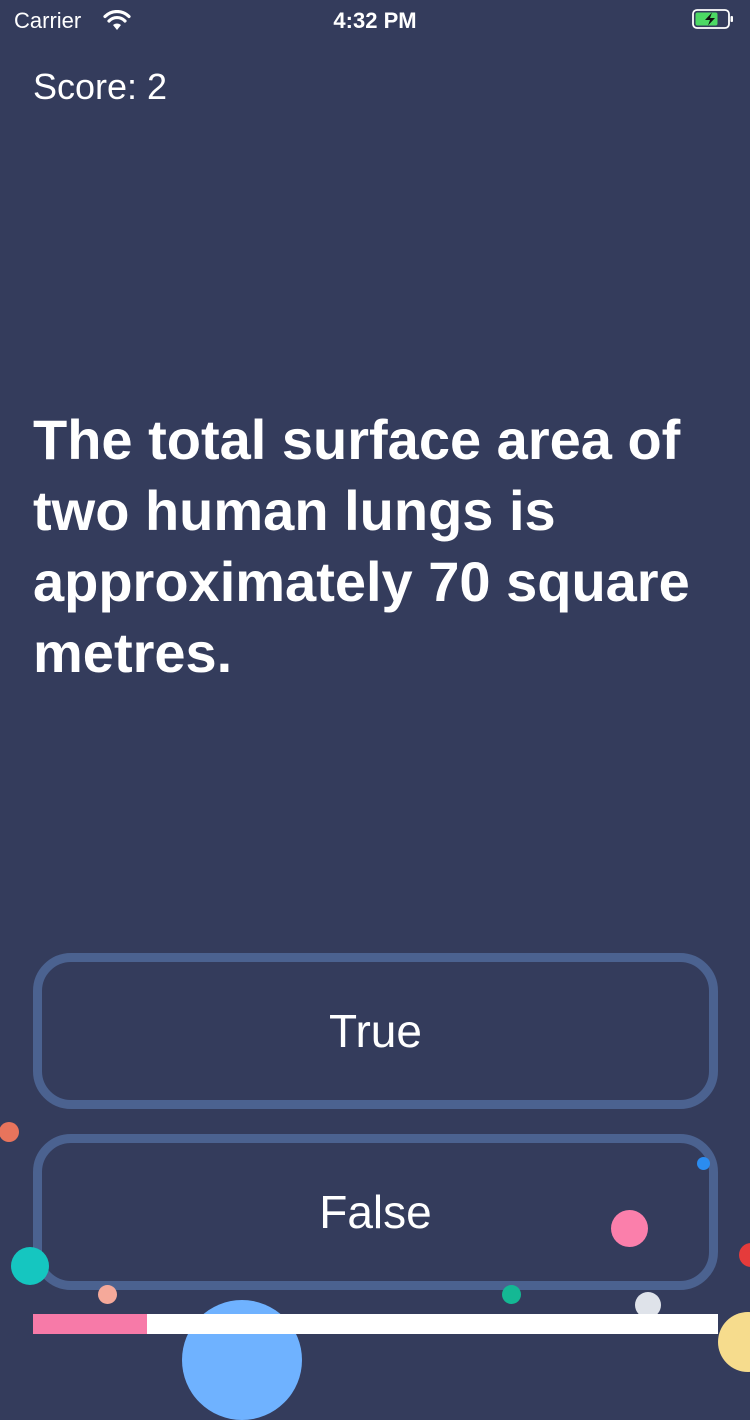  I want to click on progress-fill, so click(90, 1324).